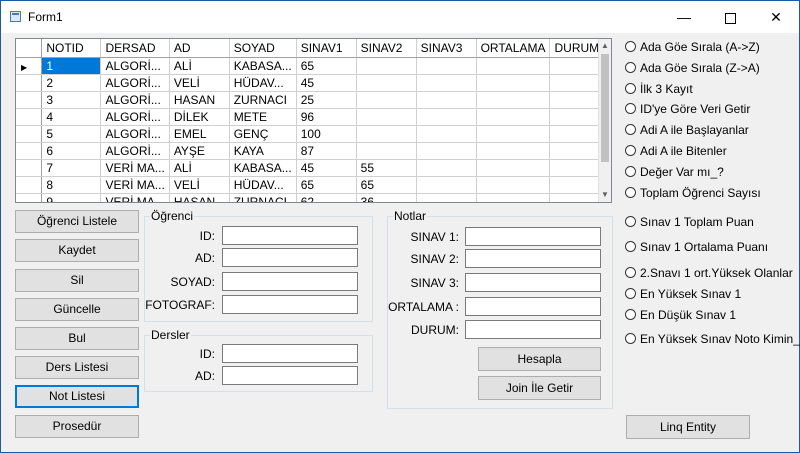 This screenshot has height=453, width=800. Describe the element at coordinates (71, 168) in the screenshot. I see `table-cell: 7` at that location.